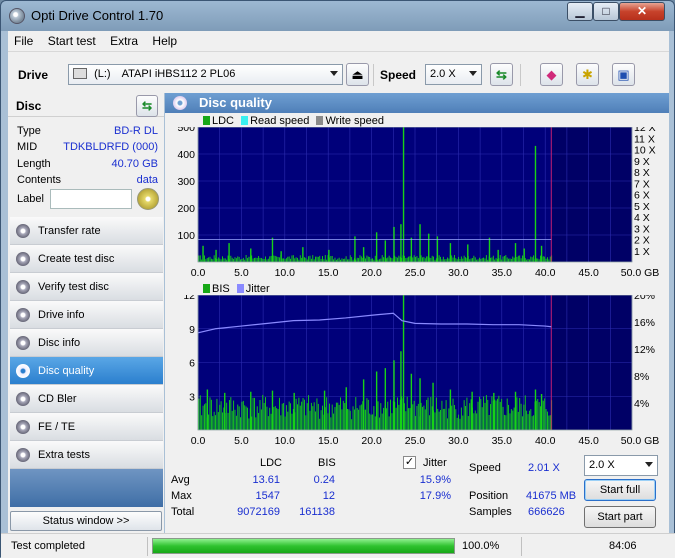 The width and height of the screenshot is (675, 558). I want to click on start-full-button: Start full, so click(620, 490).